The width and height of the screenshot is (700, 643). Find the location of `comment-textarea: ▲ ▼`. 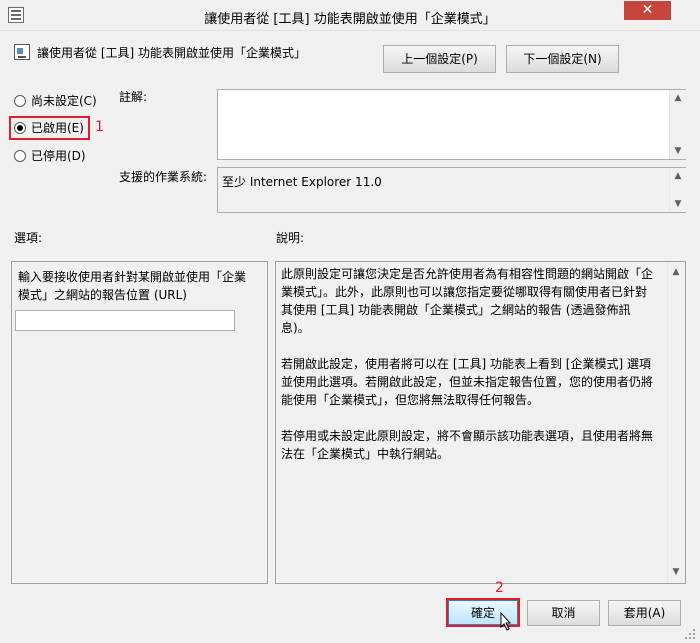

comment-textarea: ▲ ▼ is located at coordinates (451, 124).